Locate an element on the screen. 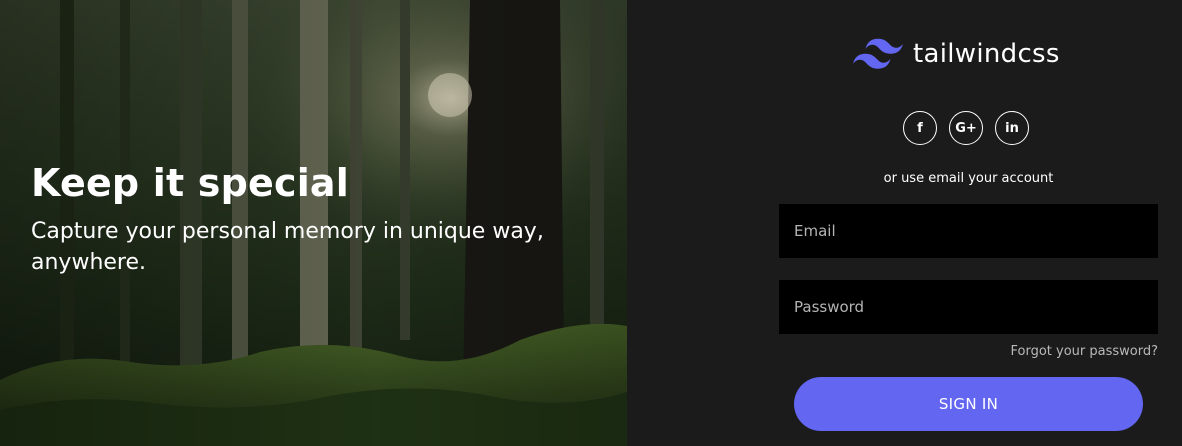 This screenshot has width=1182, height=446. social-login-buttons: f G+ in is located at coordinates (972, 128).